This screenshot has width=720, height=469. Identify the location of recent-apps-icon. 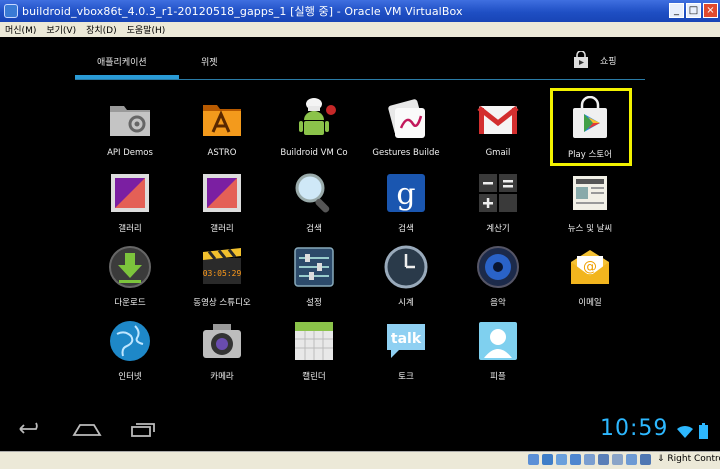
(144, 429).